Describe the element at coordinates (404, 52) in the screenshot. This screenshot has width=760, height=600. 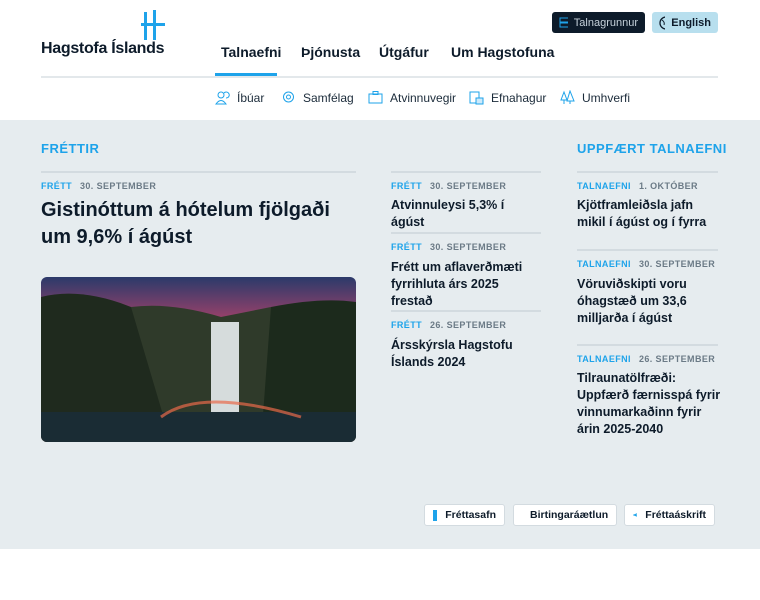
I see `nav-utgafur: Útgáfur` at that location.